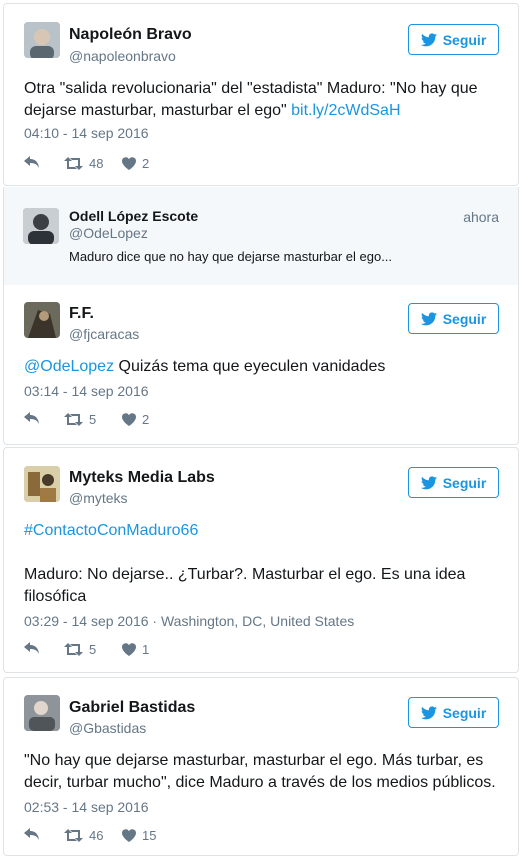  I want to click on author-handle: @Gbastidas, so click(107, 728).